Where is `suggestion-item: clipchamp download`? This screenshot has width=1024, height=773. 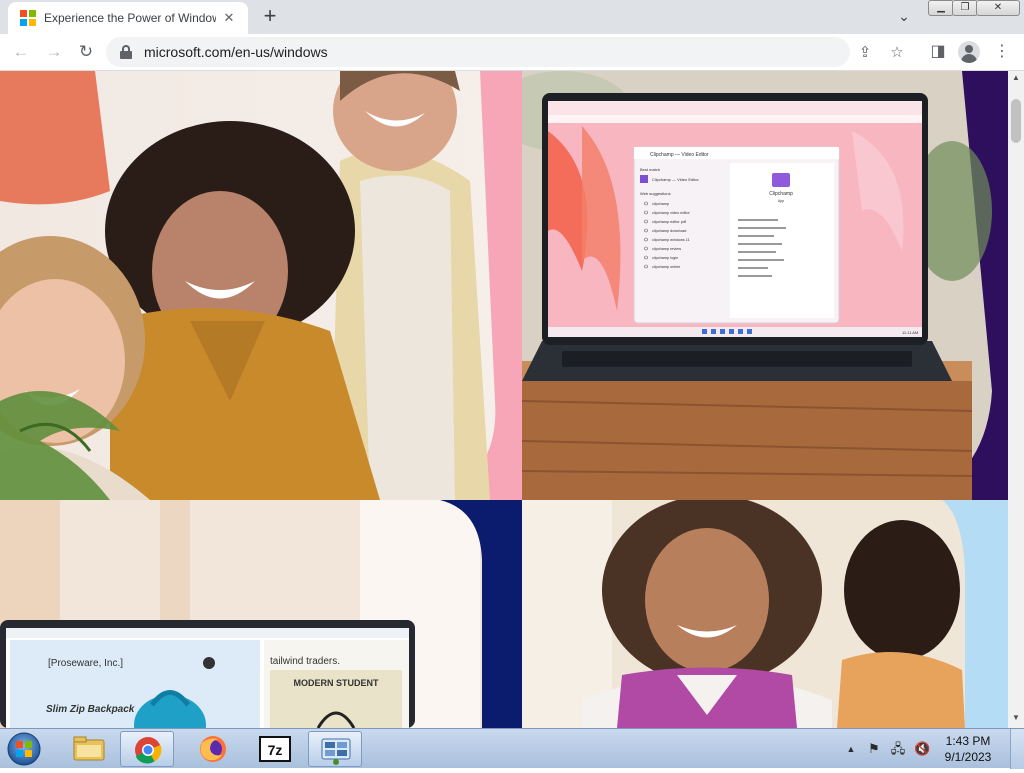
suggestion-item: clipchamp download is located at coordinates (669, 231).